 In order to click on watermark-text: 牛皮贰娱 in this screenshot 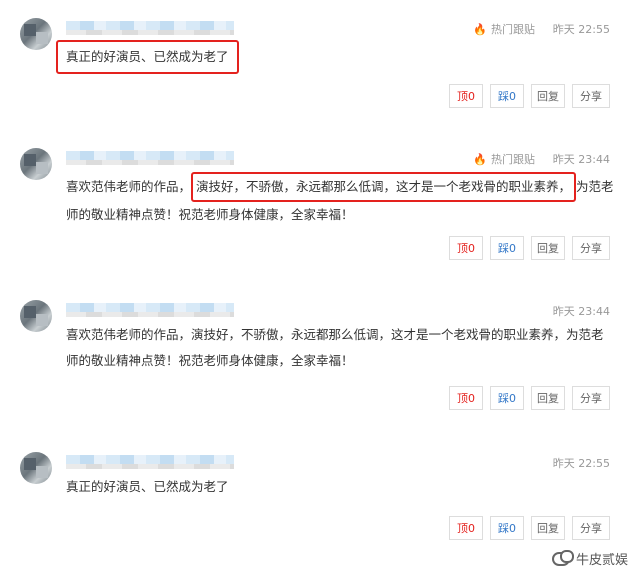, I will do `click(601, 560)`.